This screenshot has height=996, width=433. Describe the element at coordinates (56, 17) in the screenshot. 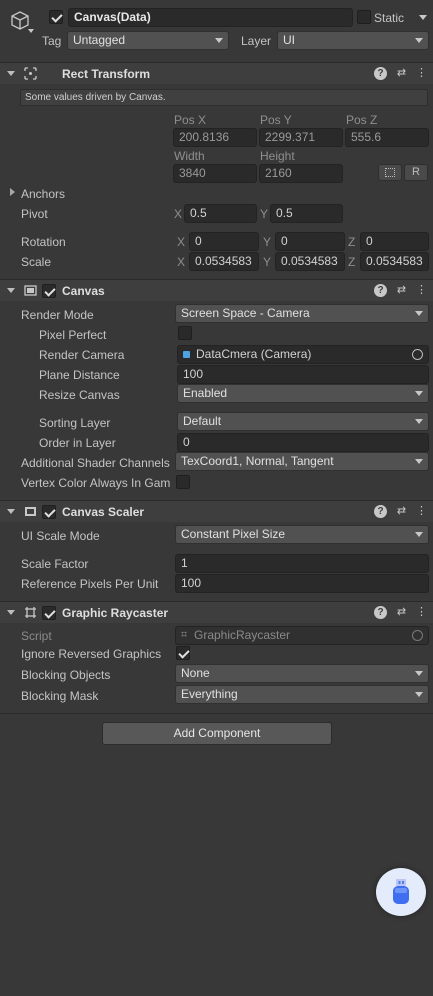

I see `active-toggle` at that location.